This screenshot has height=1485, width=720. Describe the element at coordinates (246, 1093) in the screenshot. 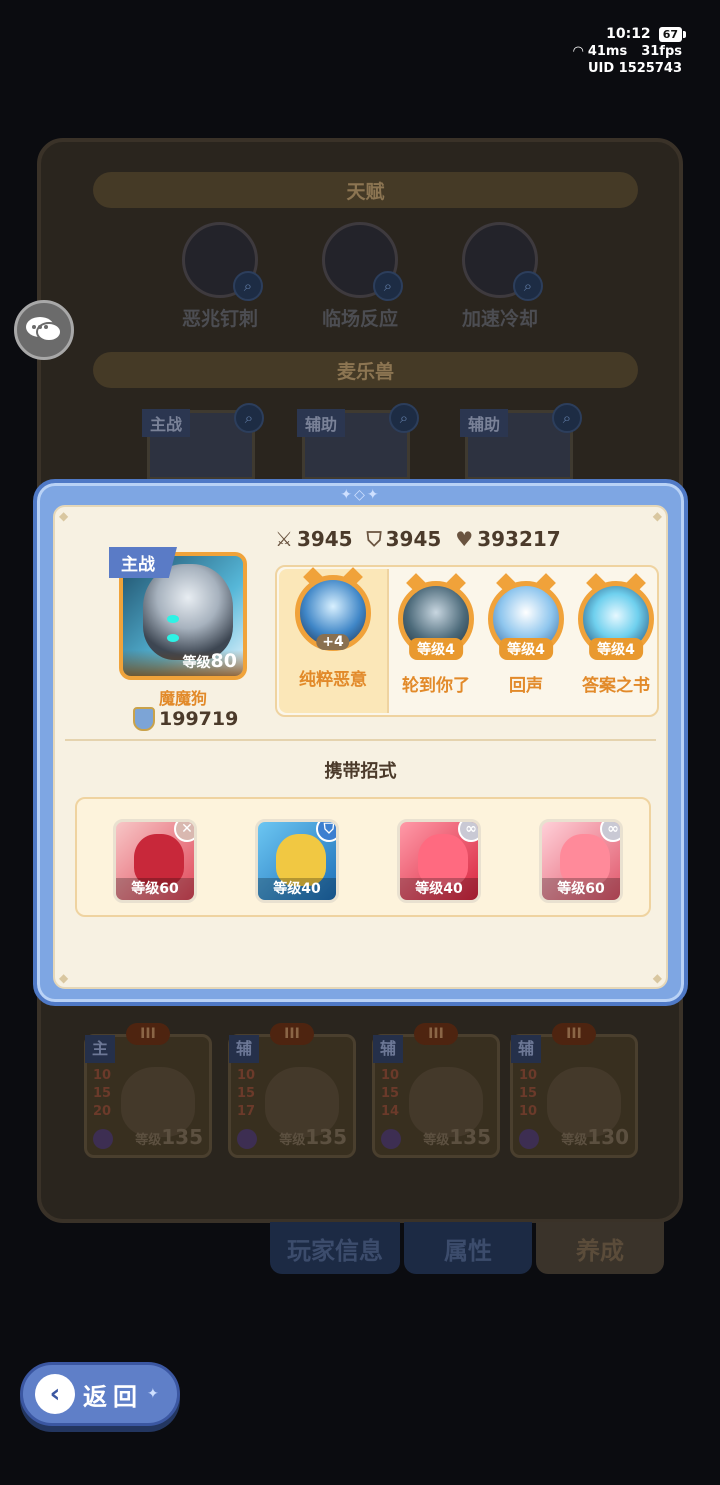

I see `pet-stats: 10 15 17` at that location.